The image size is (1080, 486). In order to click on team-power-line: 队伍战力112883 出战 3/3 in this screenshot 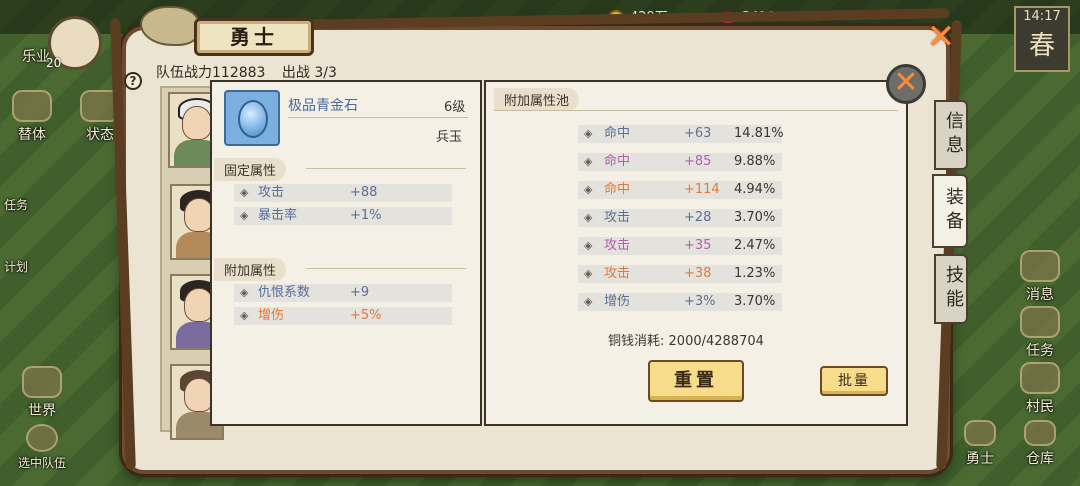, I will do `click(246, 72)`.